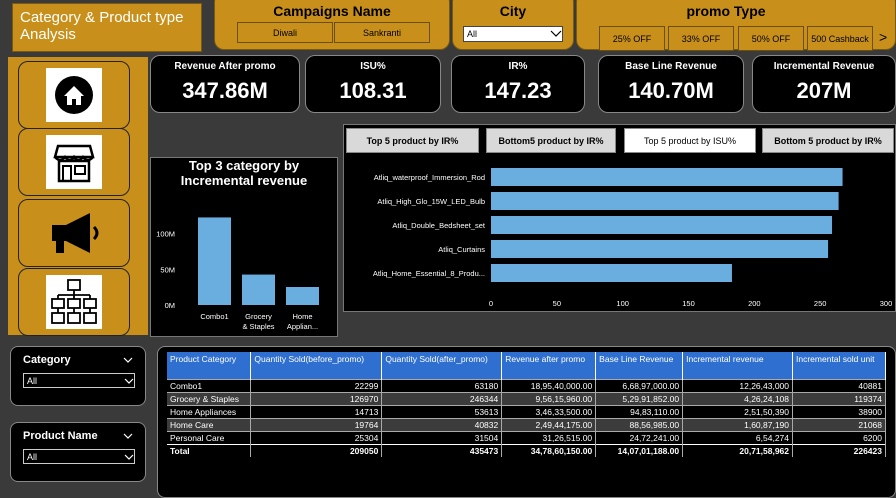 The image size is (896, 498). I want to click on home-icon, so click(74, 95).